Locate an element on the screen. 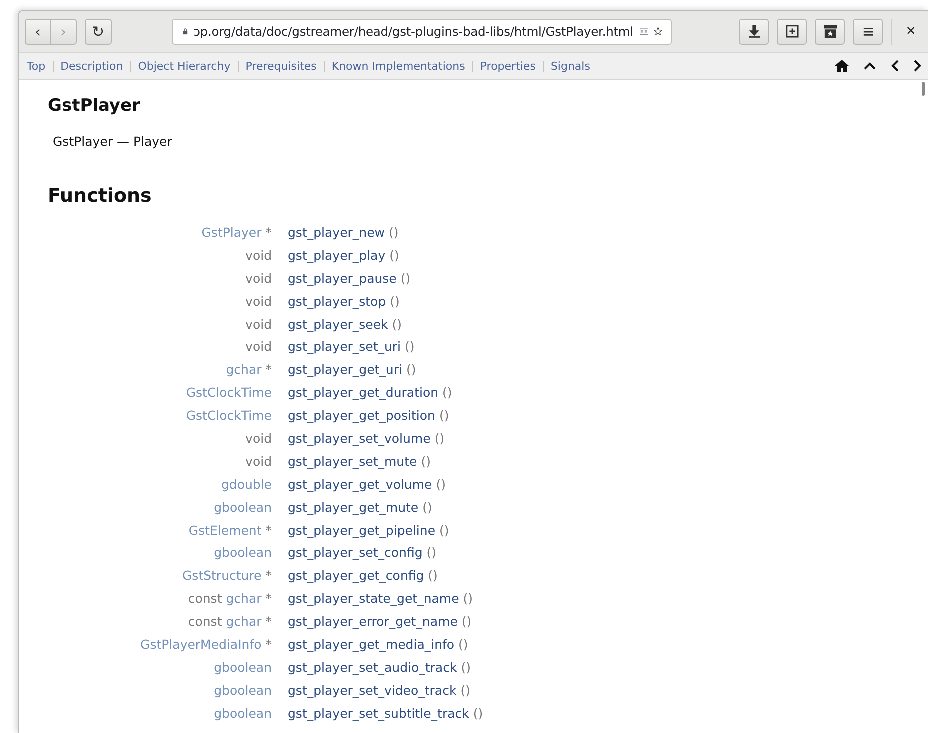  function-link: gst_player_get_position is located at coordinates (362, 416).